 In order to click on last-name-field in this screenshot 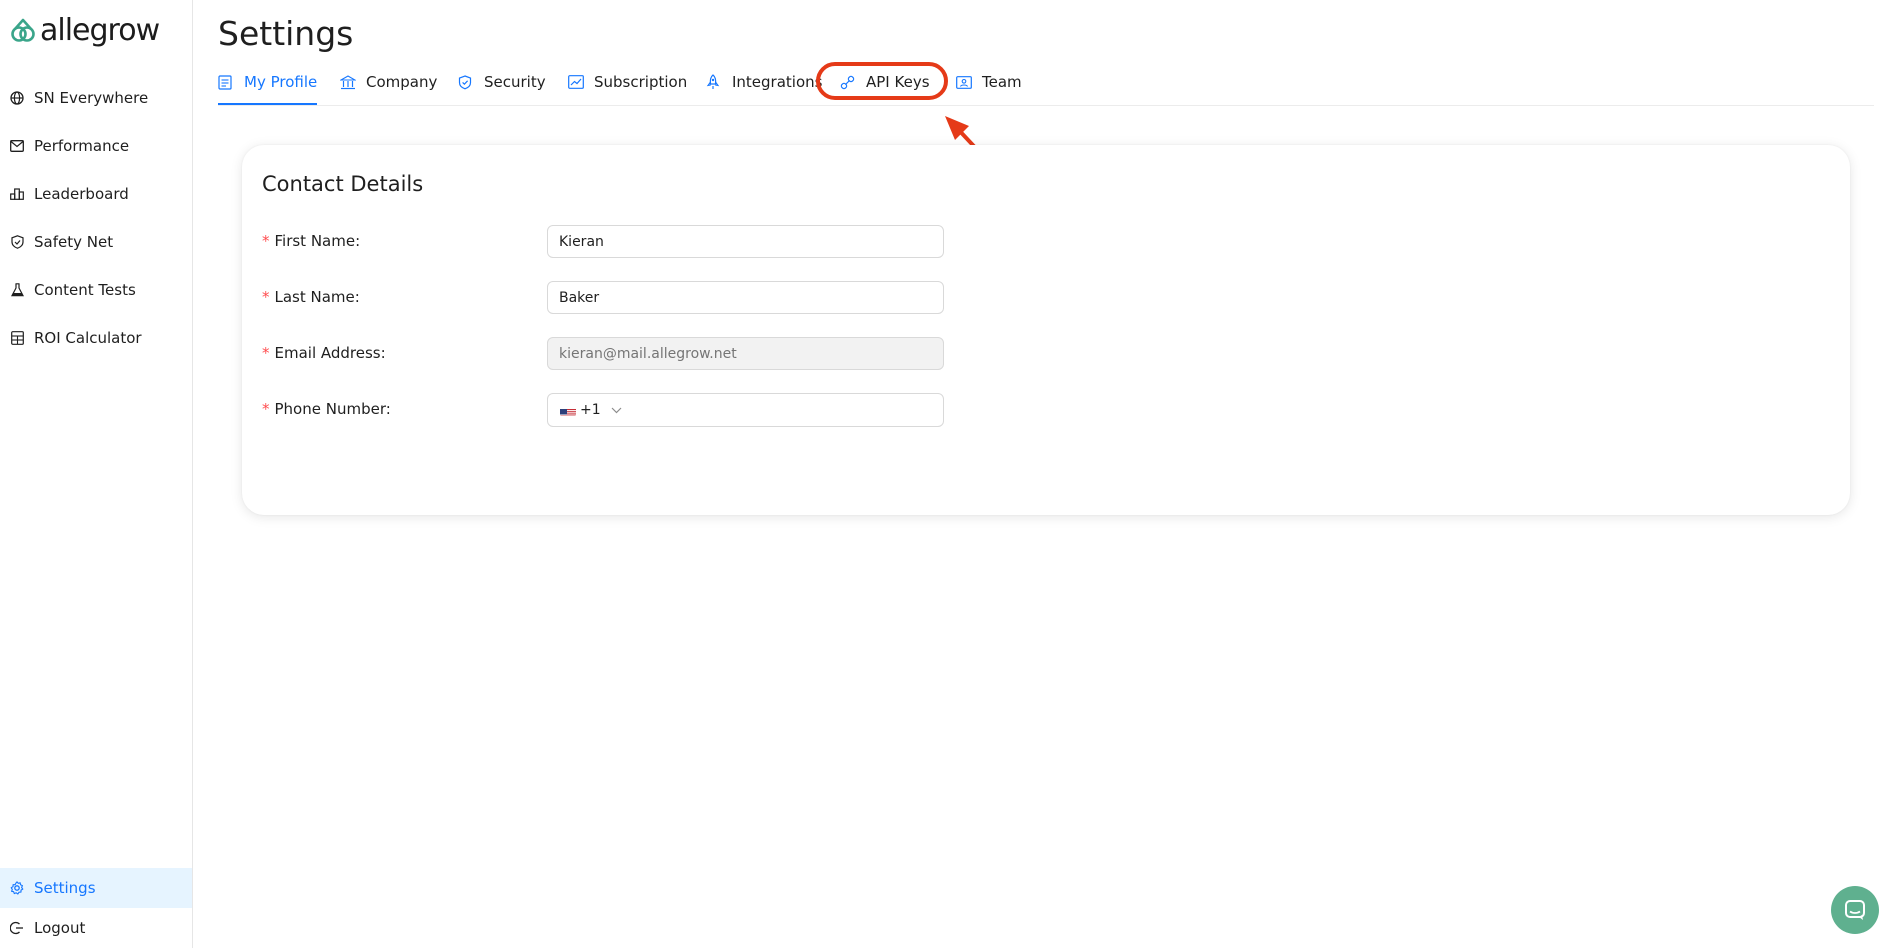, I will do `click(745, 297)`.